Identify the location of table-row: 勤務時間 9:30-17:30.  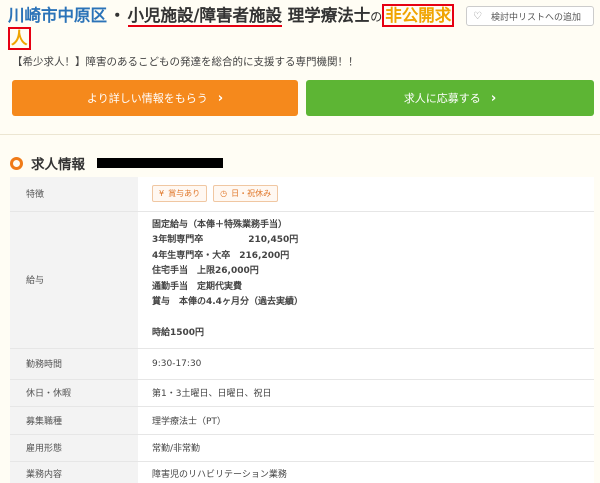
(302, 364).